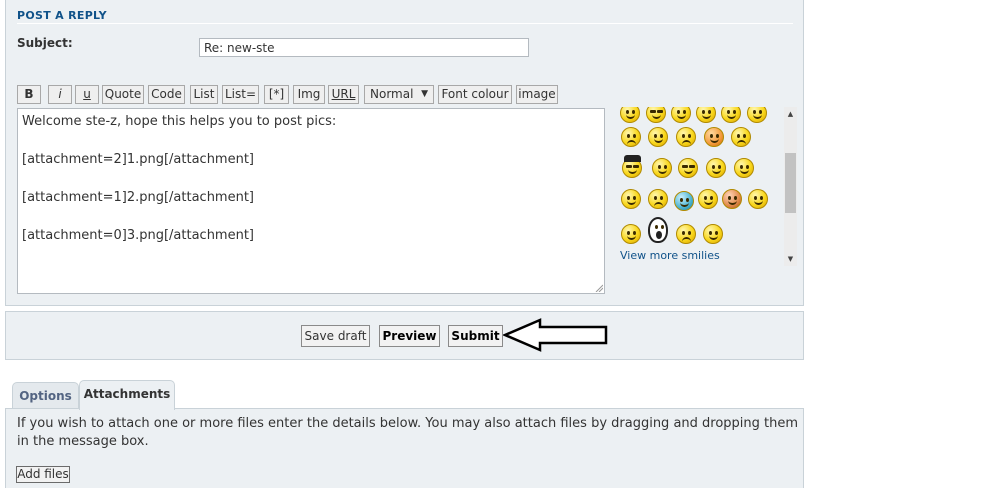 The height and width of the screenshot is (488, 1000). I want to click on add-files-button: Add files, so click(43, 474).